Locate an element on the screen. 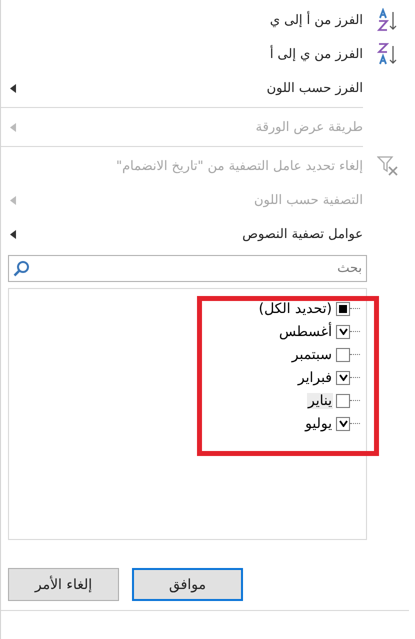 The width and height of the screenshot is (415, 639). clear-filter-icon is located at coordinates (388, 166).